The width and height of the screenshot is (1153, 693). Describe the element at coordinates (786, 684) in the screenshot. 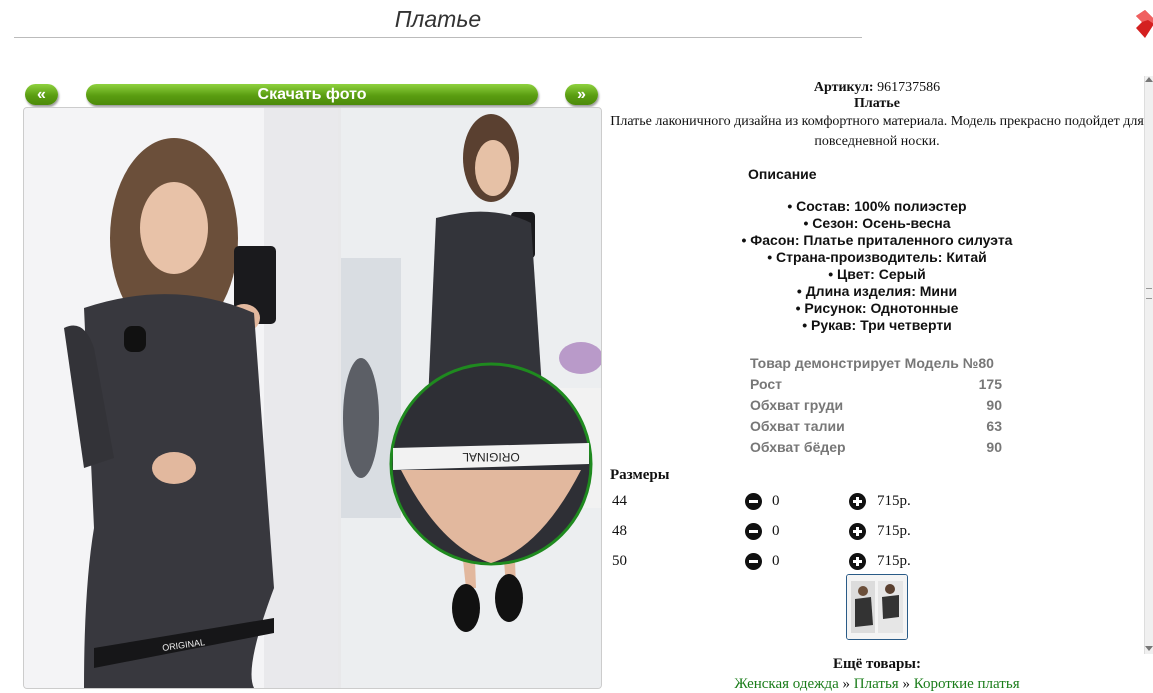

I see `breadcrumb-link: Женская одежда` at that location.